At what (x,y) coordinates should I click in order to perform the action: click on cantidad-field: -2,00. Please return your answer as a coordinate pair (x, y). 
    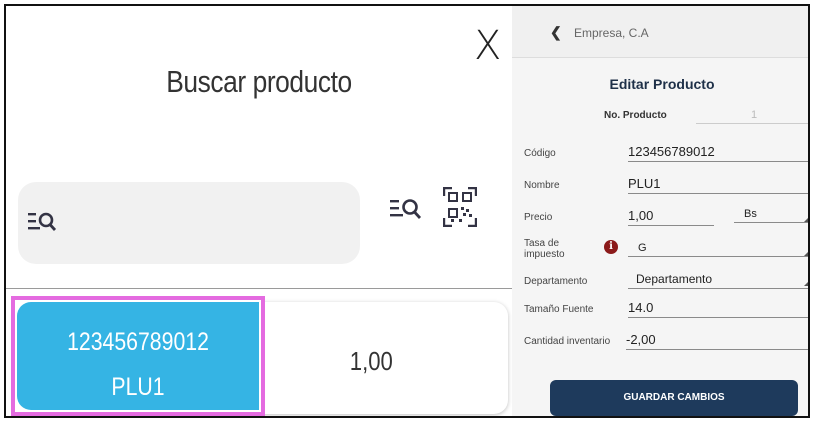
    Looking at the image, I should click on (717, 341).